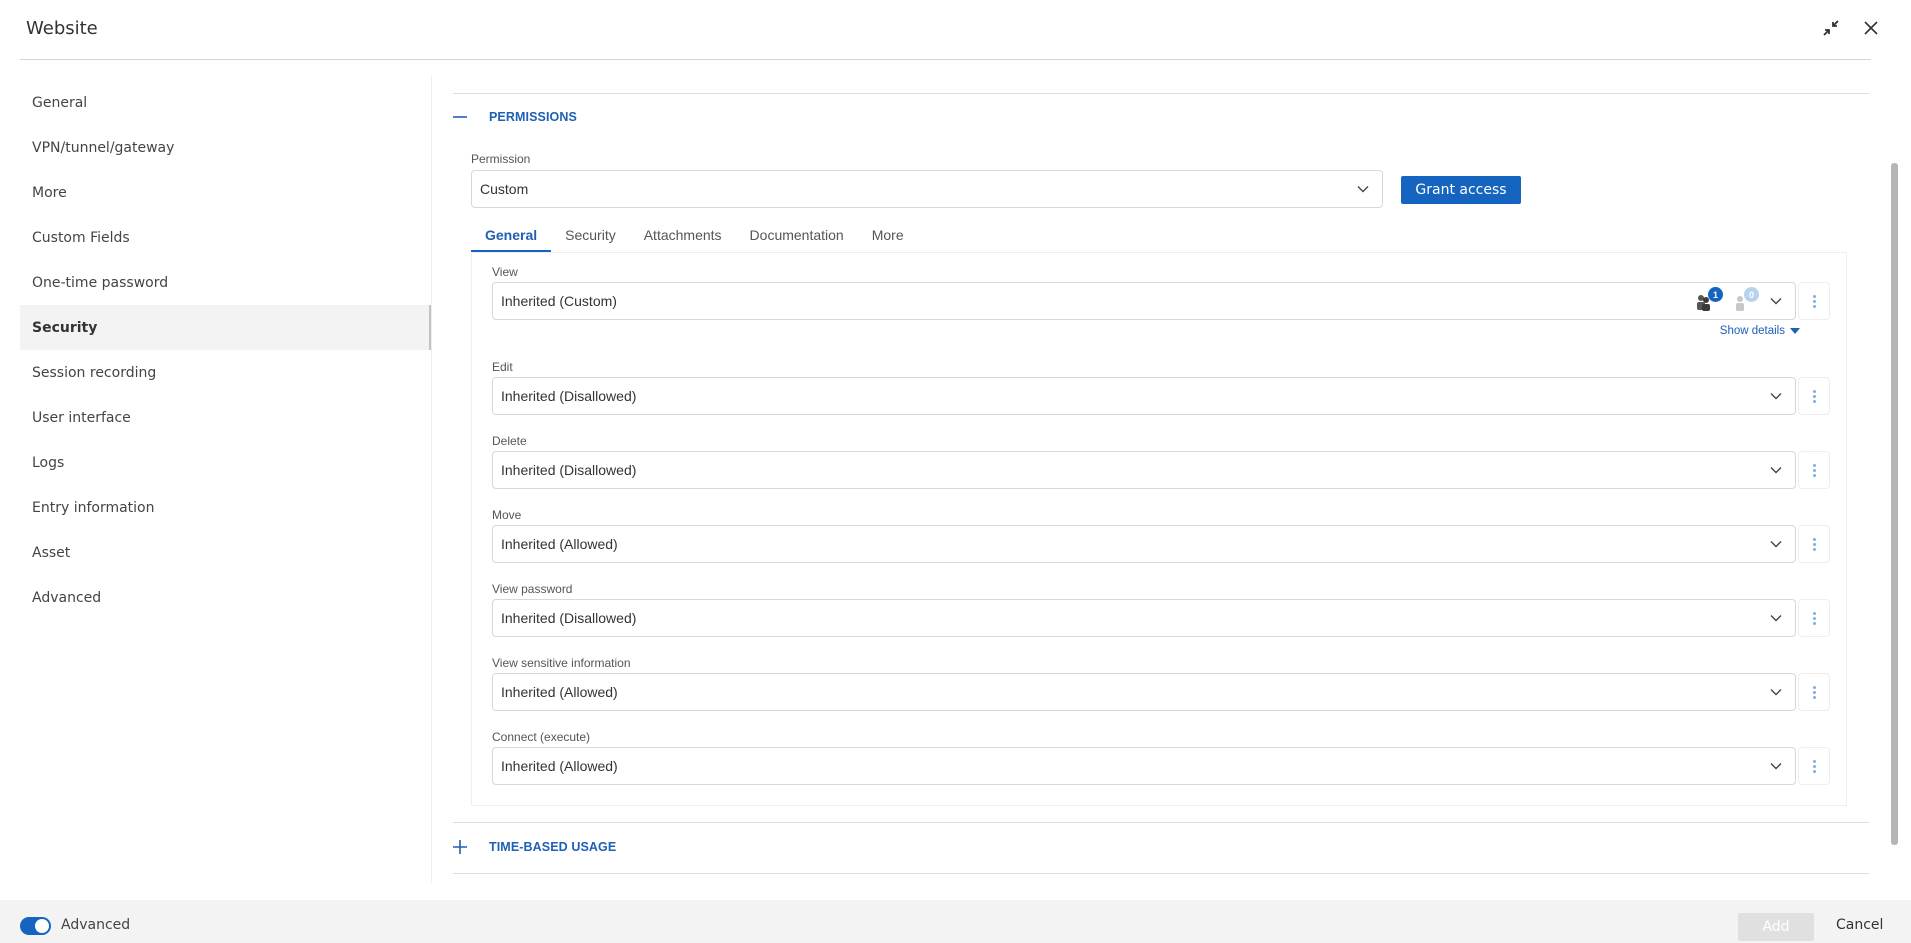 This screenshot has width=1911, height=943. I want to click on view-password-label: View password, so click(532, 589).